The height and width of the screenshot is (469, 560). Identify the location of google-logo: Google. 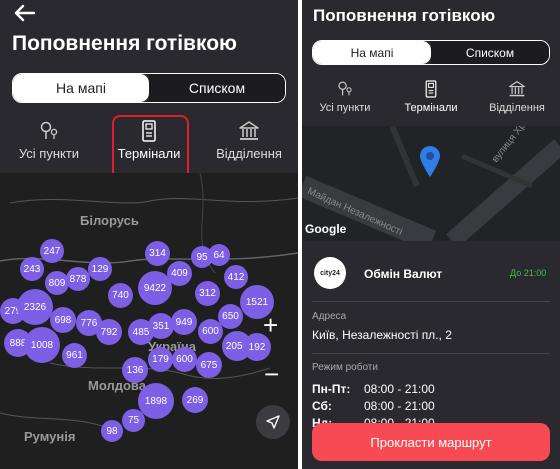
(326, 229).